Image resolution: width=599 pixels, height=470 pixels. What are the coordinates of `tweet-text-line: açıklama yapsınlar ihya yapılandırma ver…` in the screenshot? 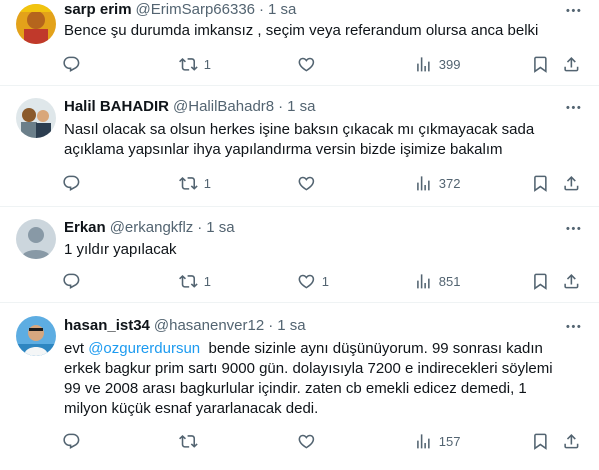 It's located at (283, 149).